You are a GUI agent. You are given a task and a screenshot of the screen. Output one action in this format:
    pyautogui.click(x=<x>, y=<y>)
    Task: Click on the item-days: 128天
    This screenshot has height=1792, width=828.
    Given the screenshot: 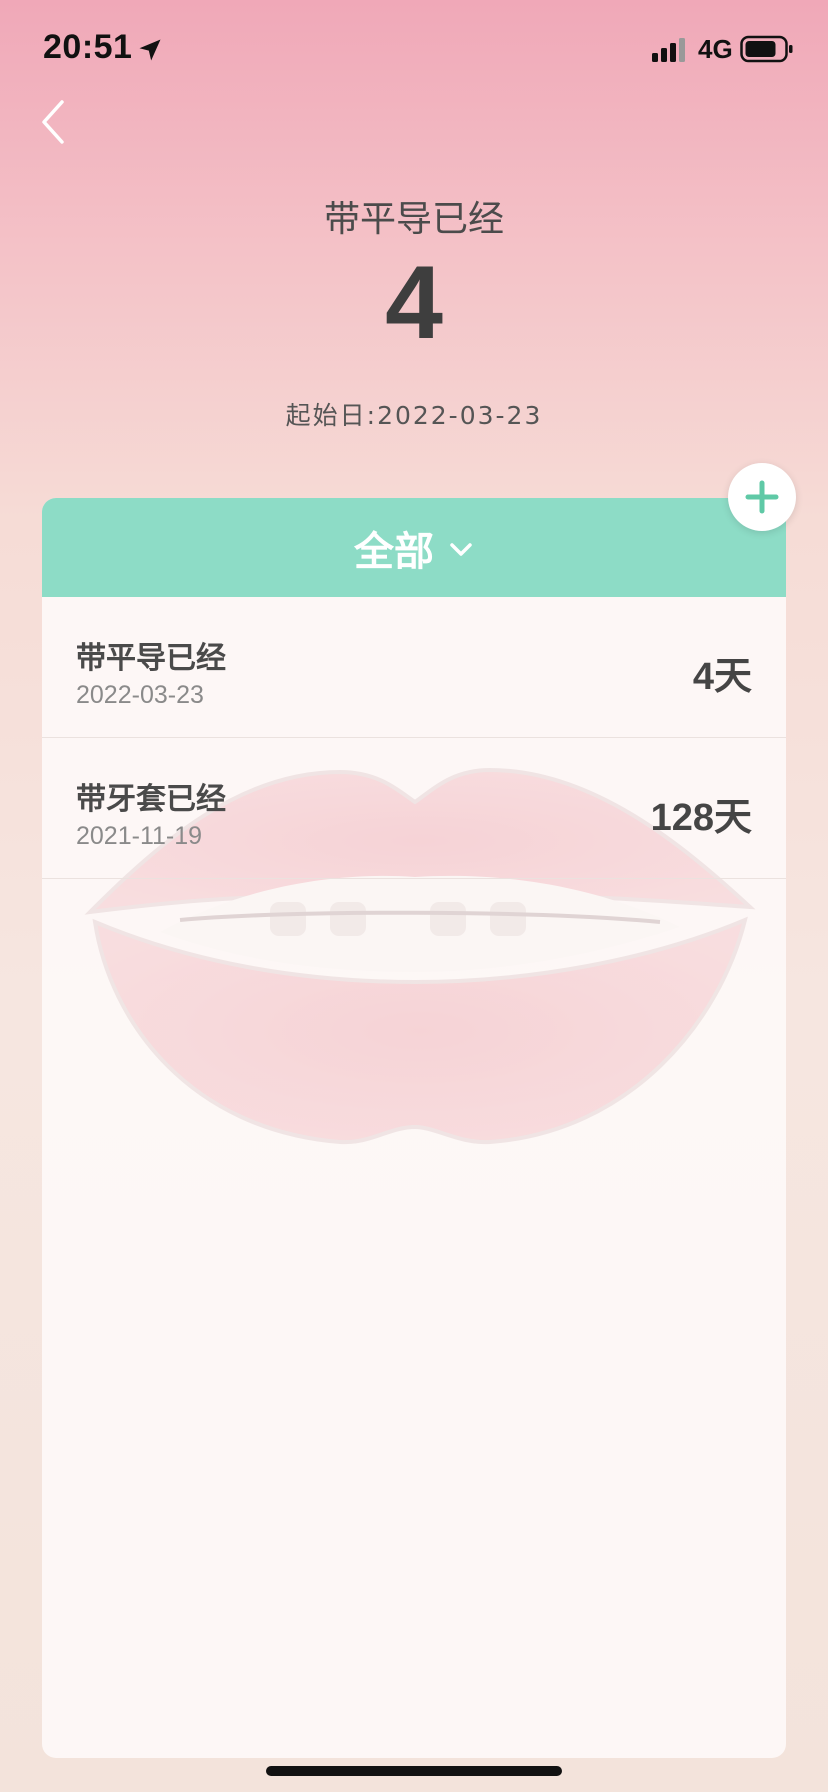 What is the action you would take?
    pyautogui.click(x=701, y=818)
    